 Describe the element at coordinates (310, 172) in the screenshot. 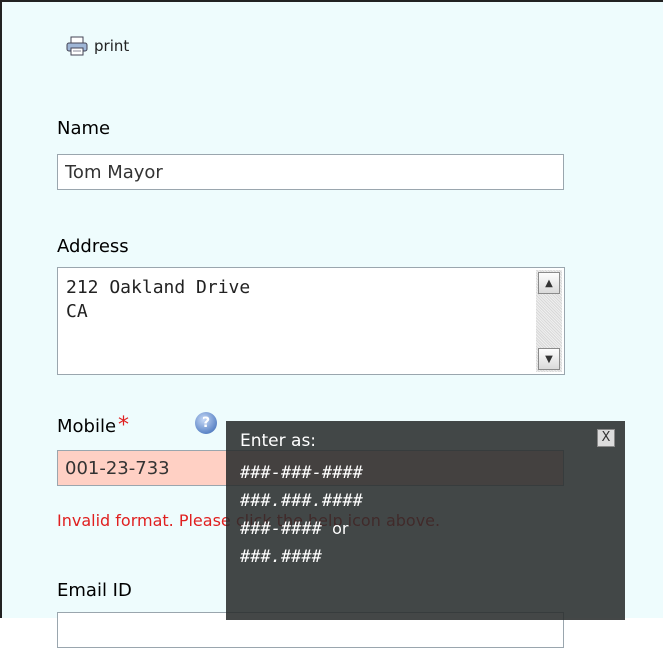

I see `name-field` at that location.